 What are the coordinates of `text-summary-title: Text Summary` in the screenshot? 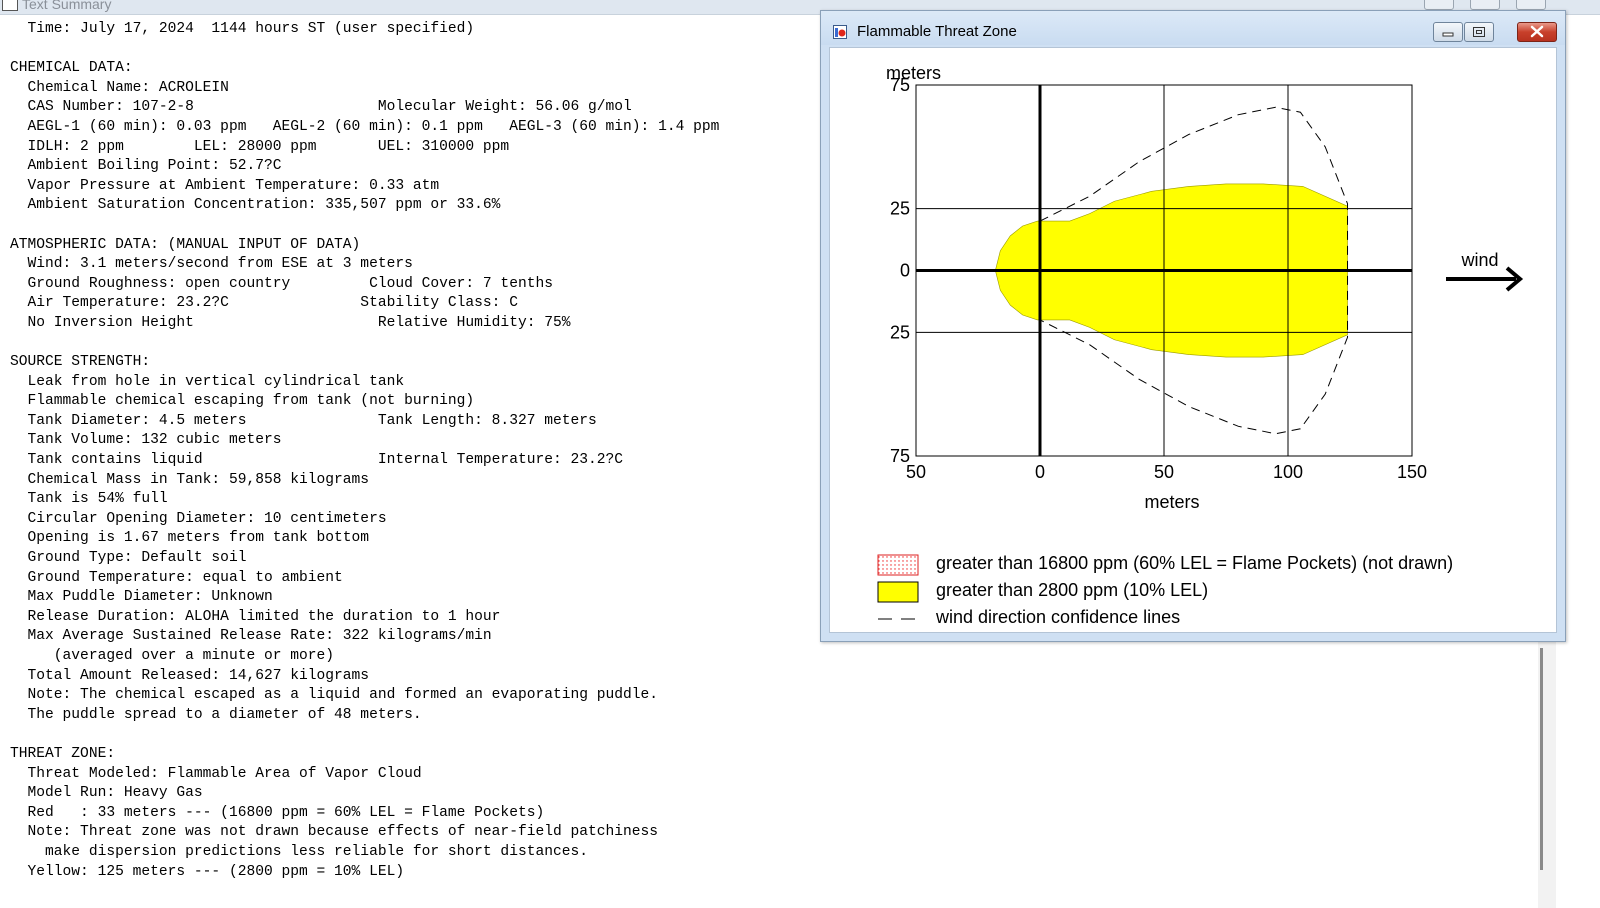 It's located at (67, 6).